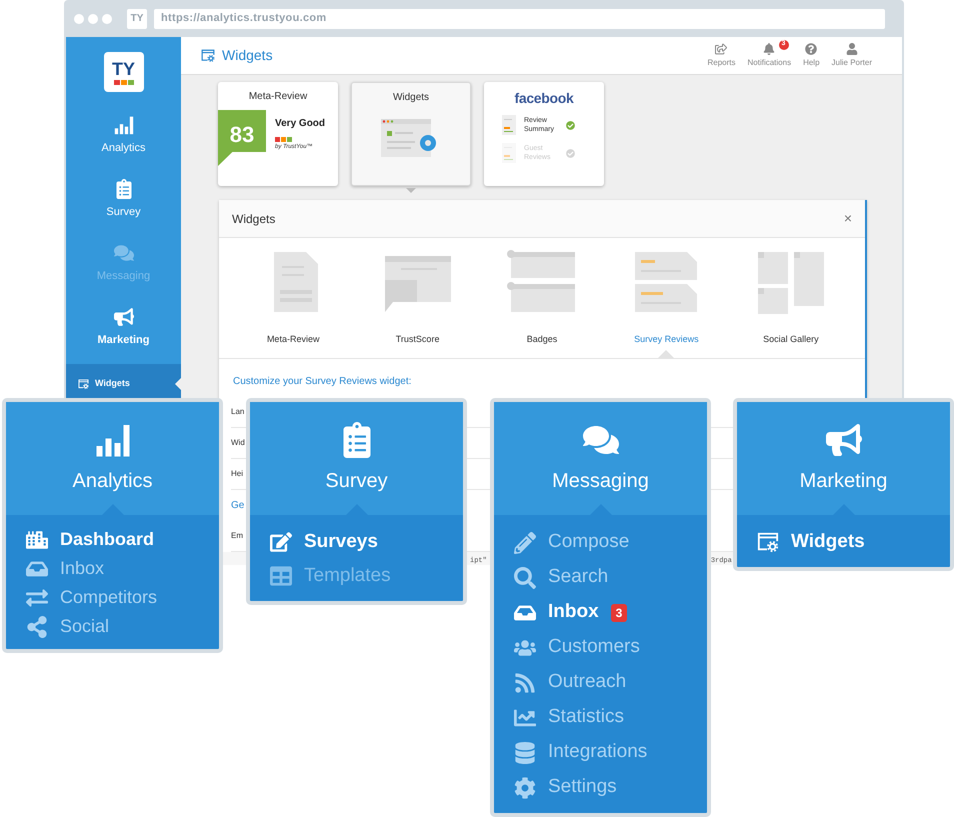 The height and width of the screenshot is (817, 954). I want to click on count-badge: 3, so click(619, 613).